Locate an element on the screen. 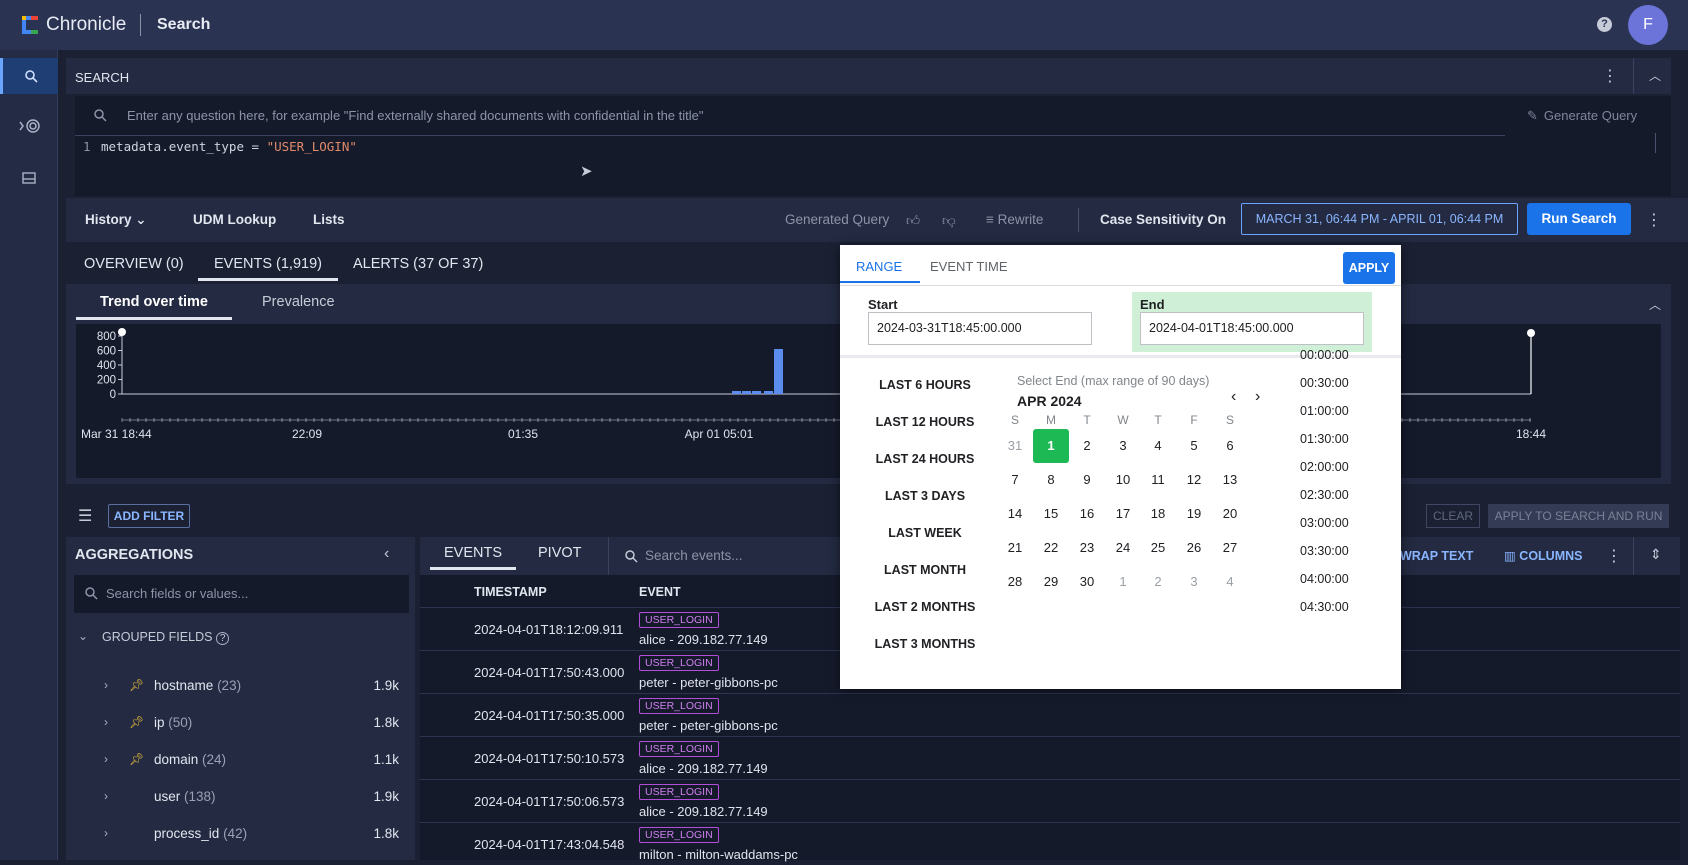  calendar-day: 5 is located at coordinates (1194, 446).